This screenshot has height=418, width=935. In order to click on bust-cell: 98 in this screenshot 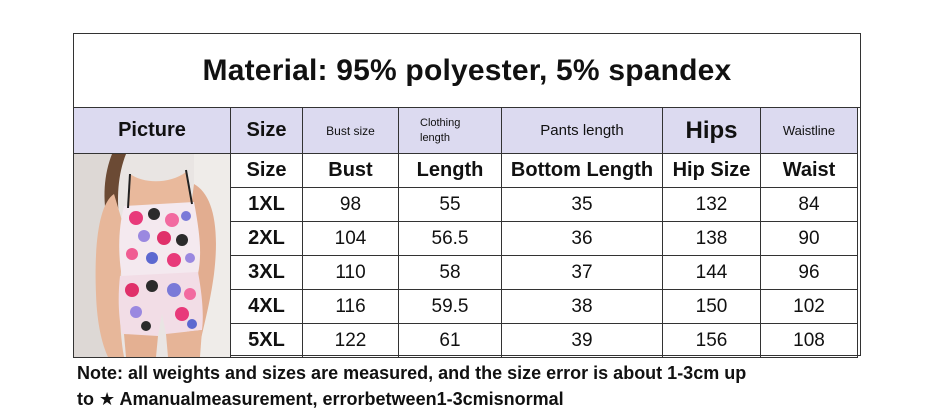, I will do `click(350, 204)`.